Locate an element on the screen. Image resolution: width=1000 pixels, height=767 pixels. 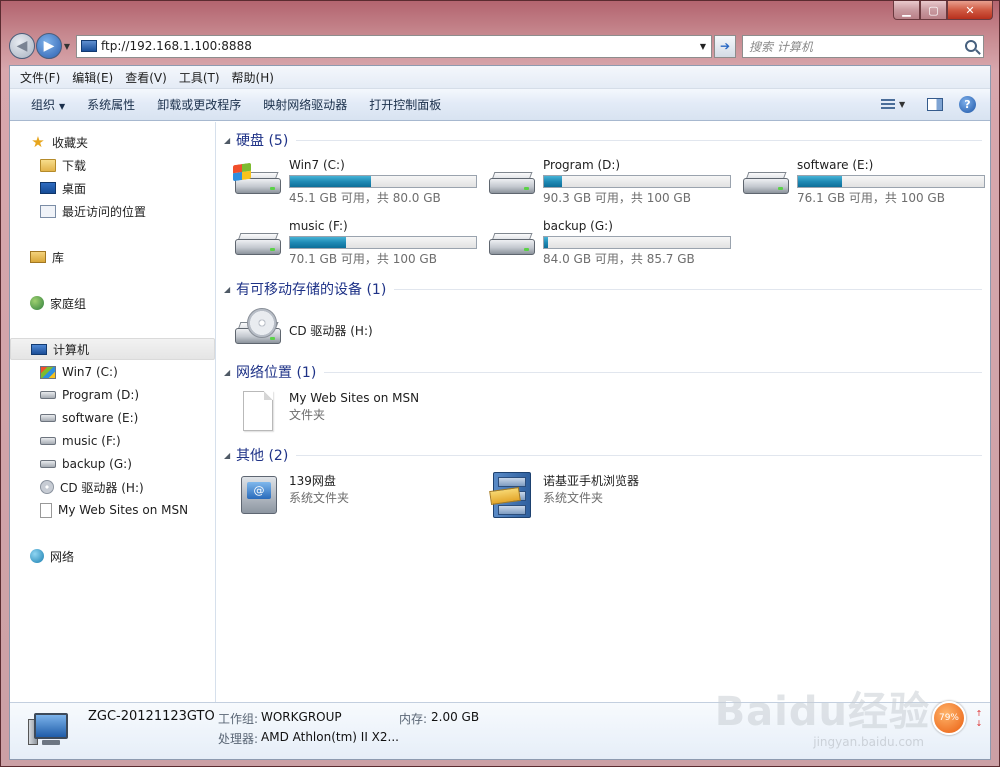
other-tile-nokia-browser: 诺基亚手机浏览器 系统文件夹 is located at coordinates (563, 497).